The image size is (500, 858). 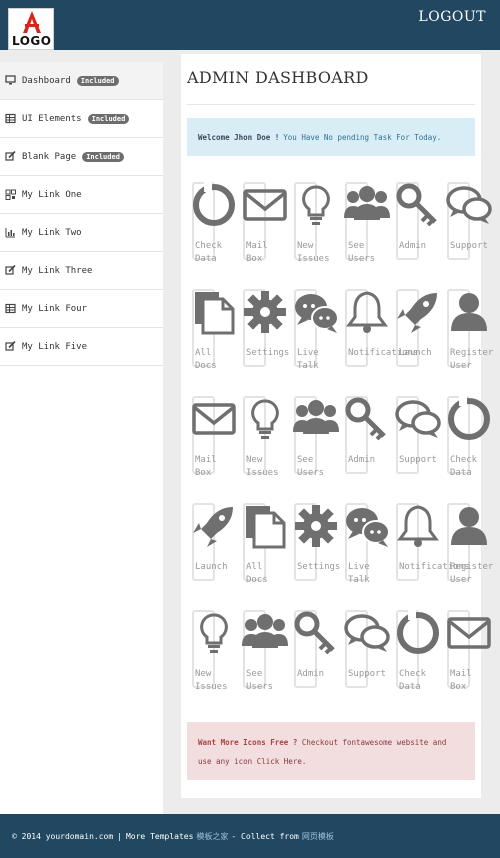 I want to click on sidebar-item-my-link-one: My Link One, so click(x=81, y=195).